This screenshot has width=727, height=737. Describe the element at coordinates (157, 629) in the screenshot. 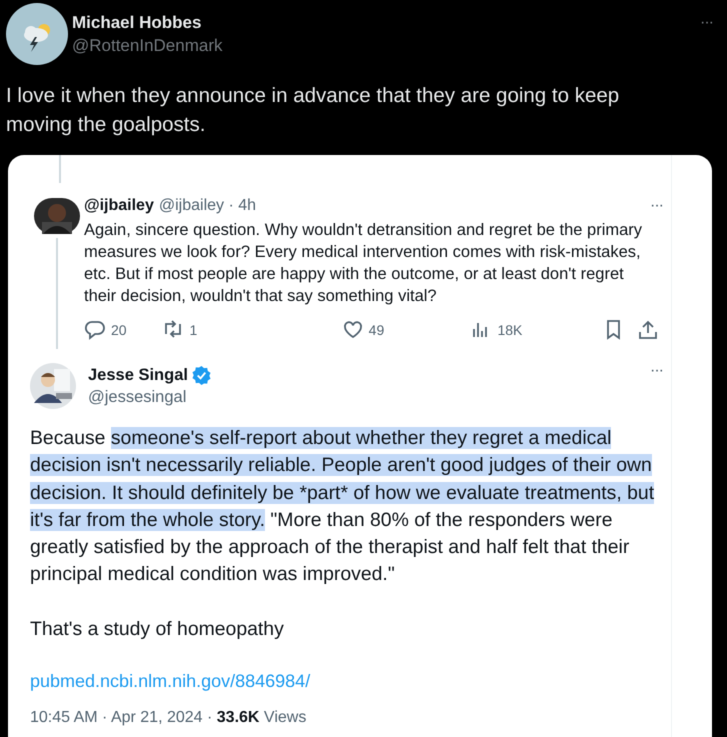

I see `tweet-text: That's a study of homeopathy` at that location.